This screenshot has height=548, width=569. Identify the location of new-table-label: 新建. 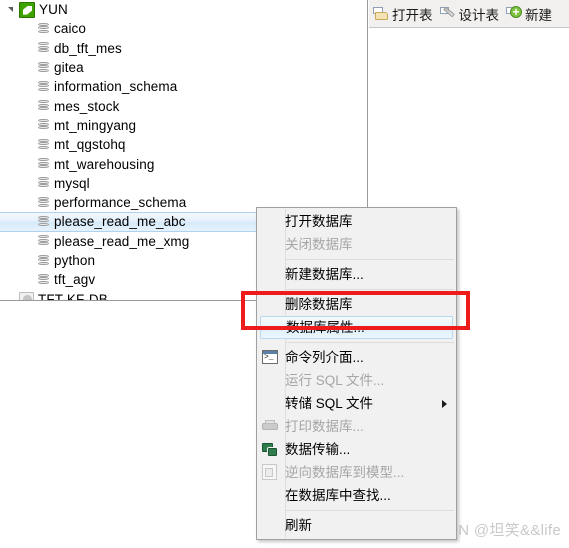
(538, 15).